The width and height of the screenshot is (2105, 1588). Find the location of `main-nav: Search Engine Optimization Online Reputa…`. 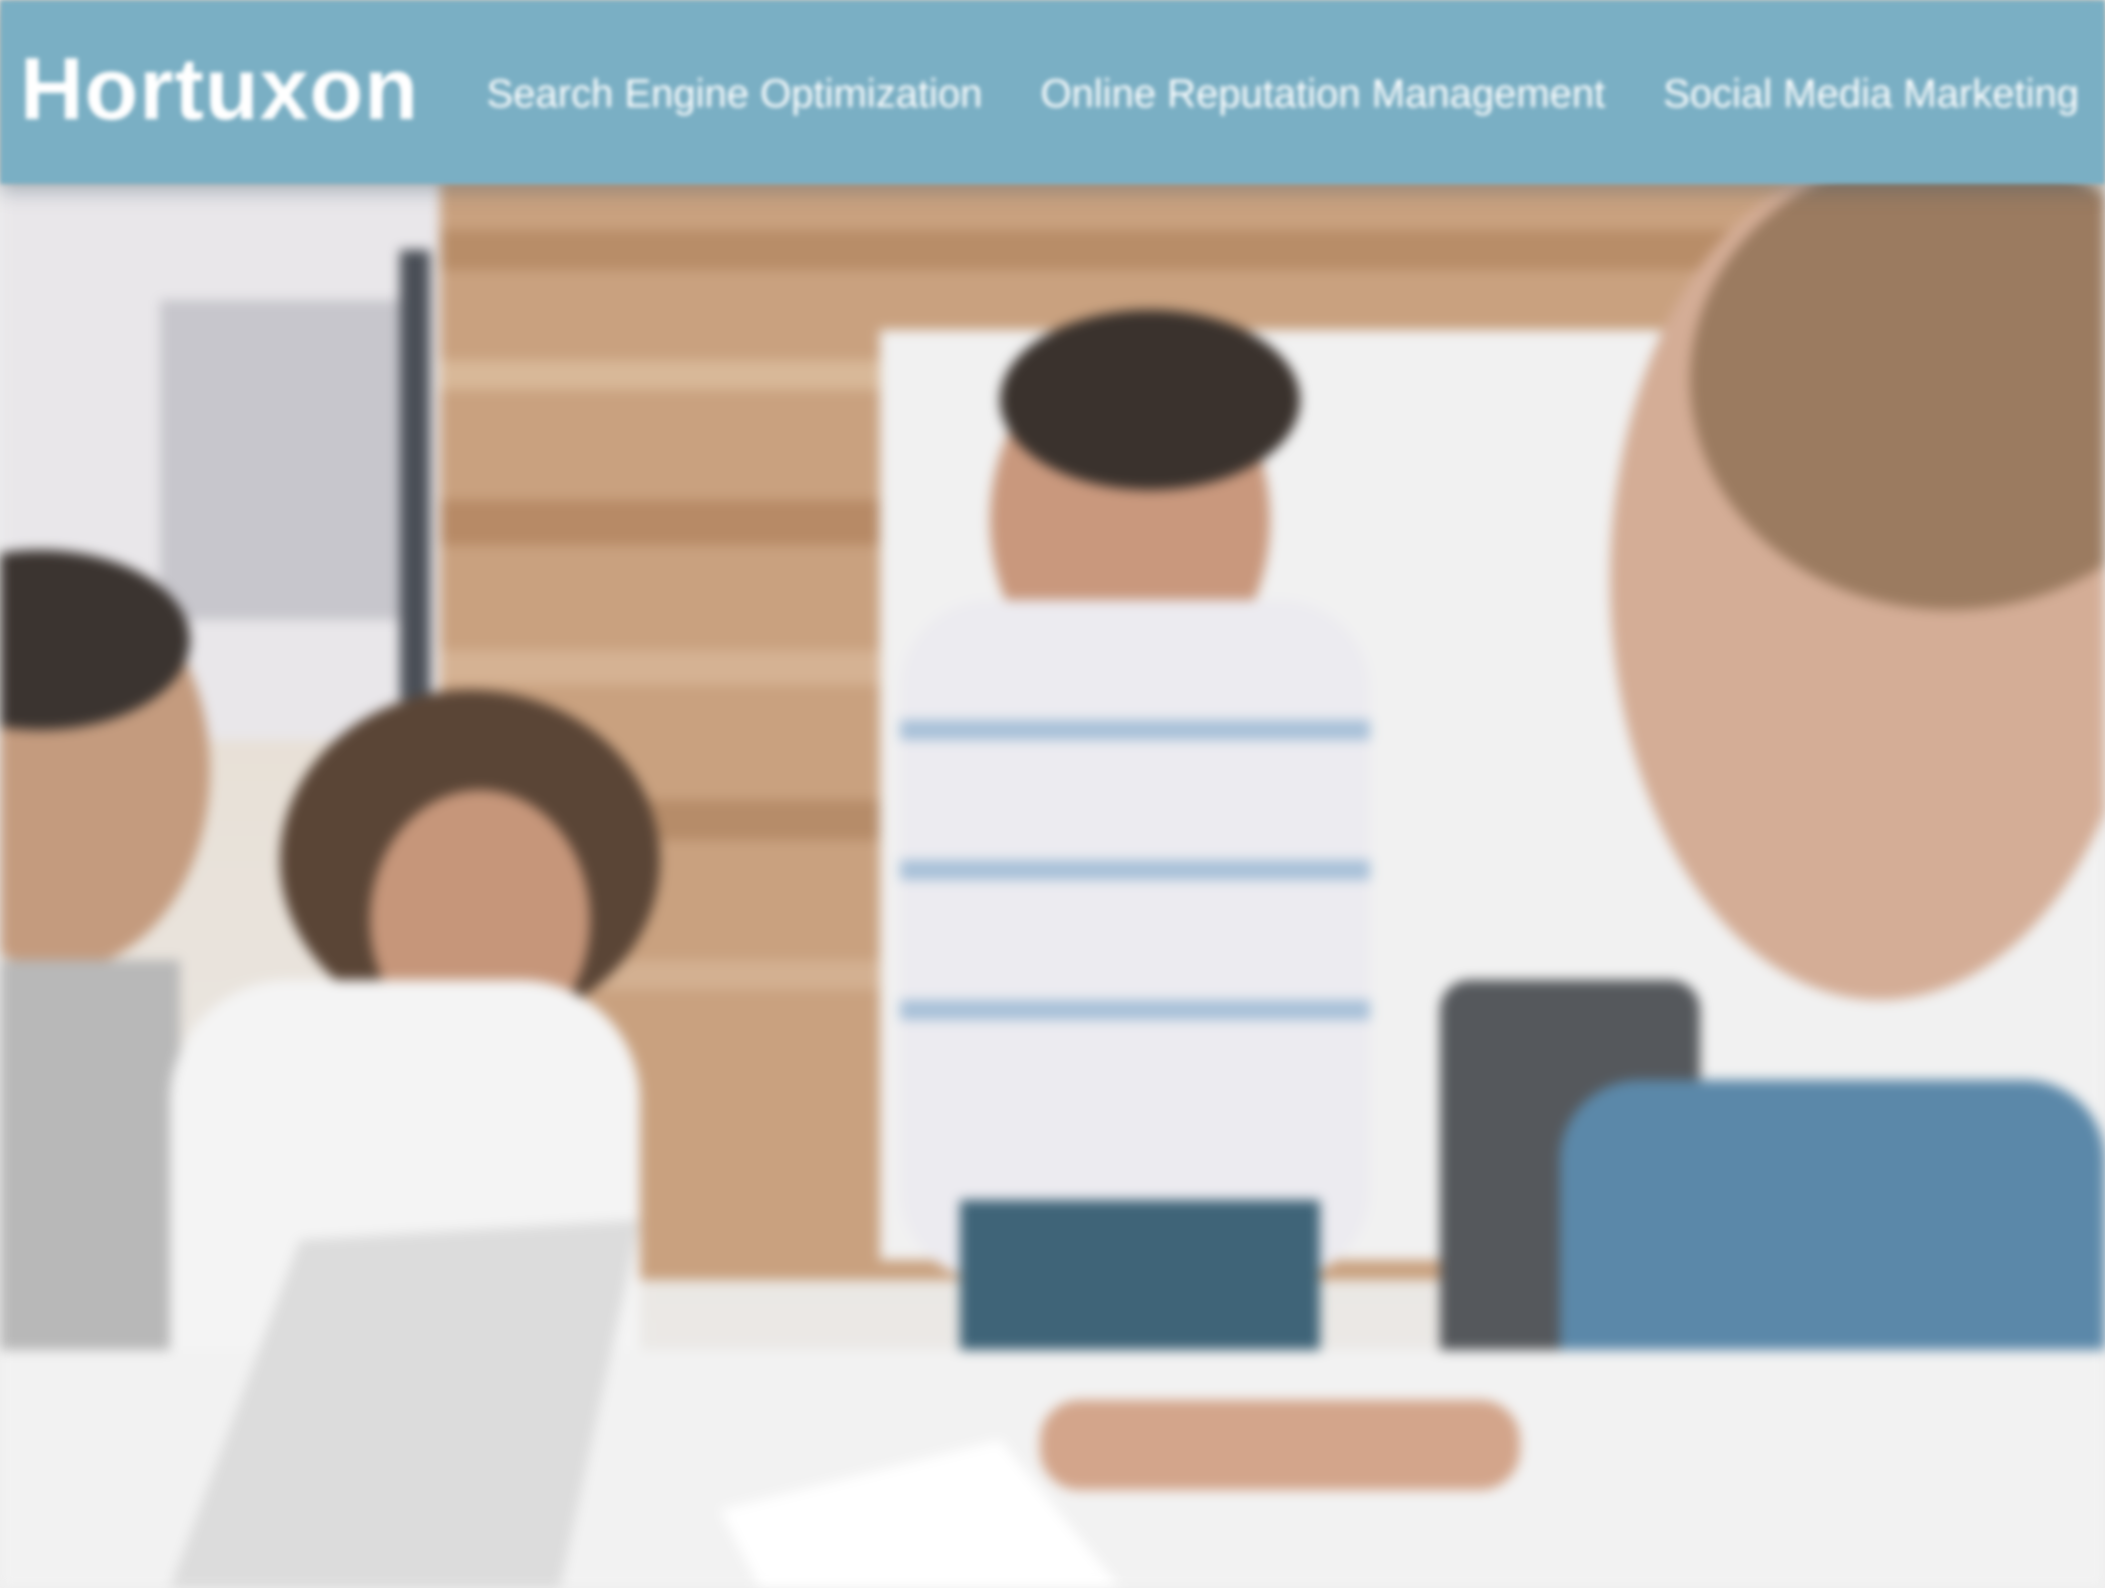

main-nav: Search Engine Optimization Online Reputa… is located at coordinates (1283, 94).